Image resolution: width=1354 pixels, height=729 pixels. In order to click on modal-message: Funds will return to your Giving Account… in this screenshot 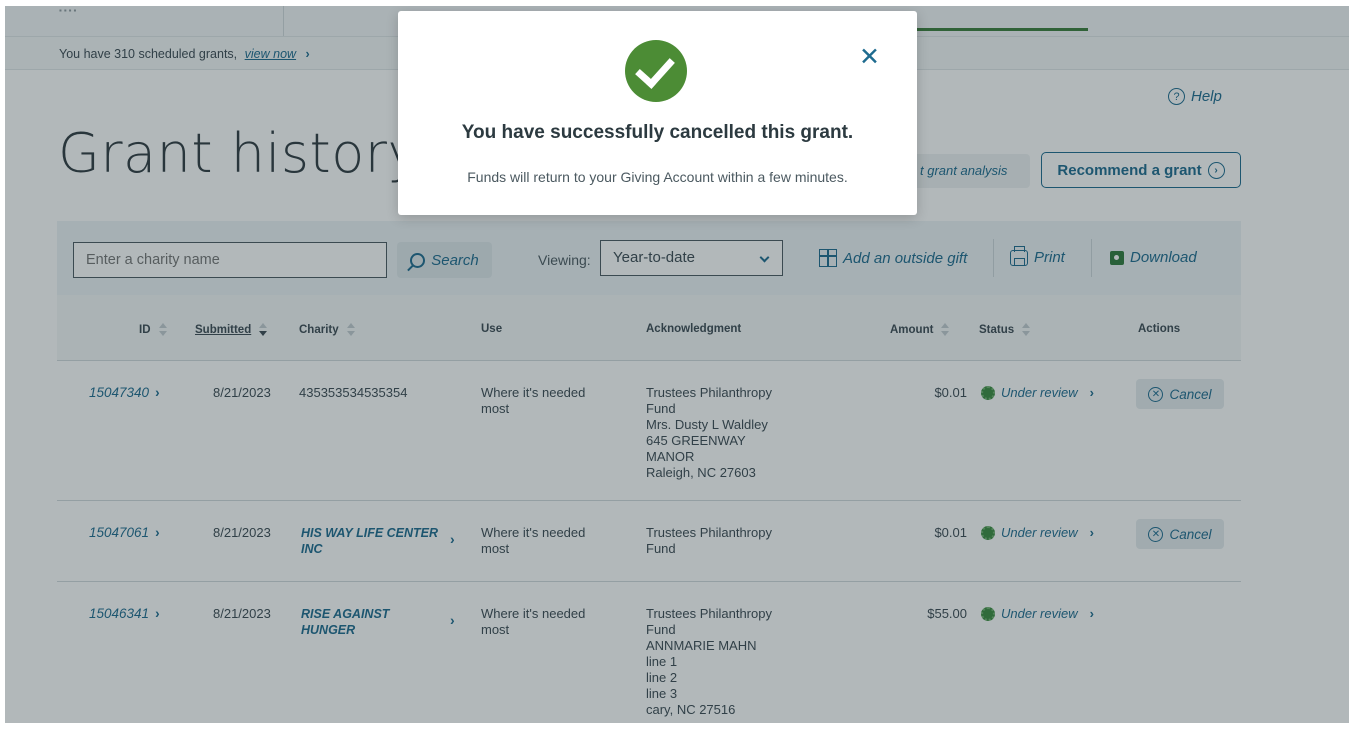, I will do `click(657, 177)`.